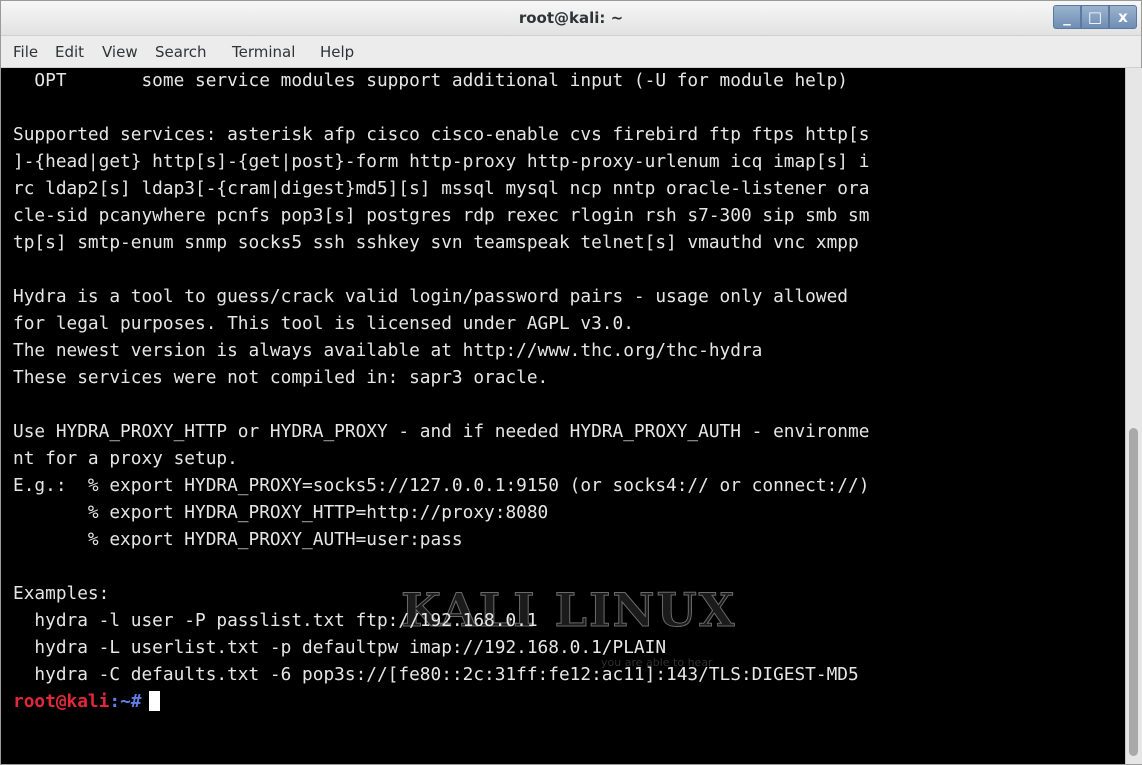  I want to click on menu-edit: Edit, so click(69, 52).